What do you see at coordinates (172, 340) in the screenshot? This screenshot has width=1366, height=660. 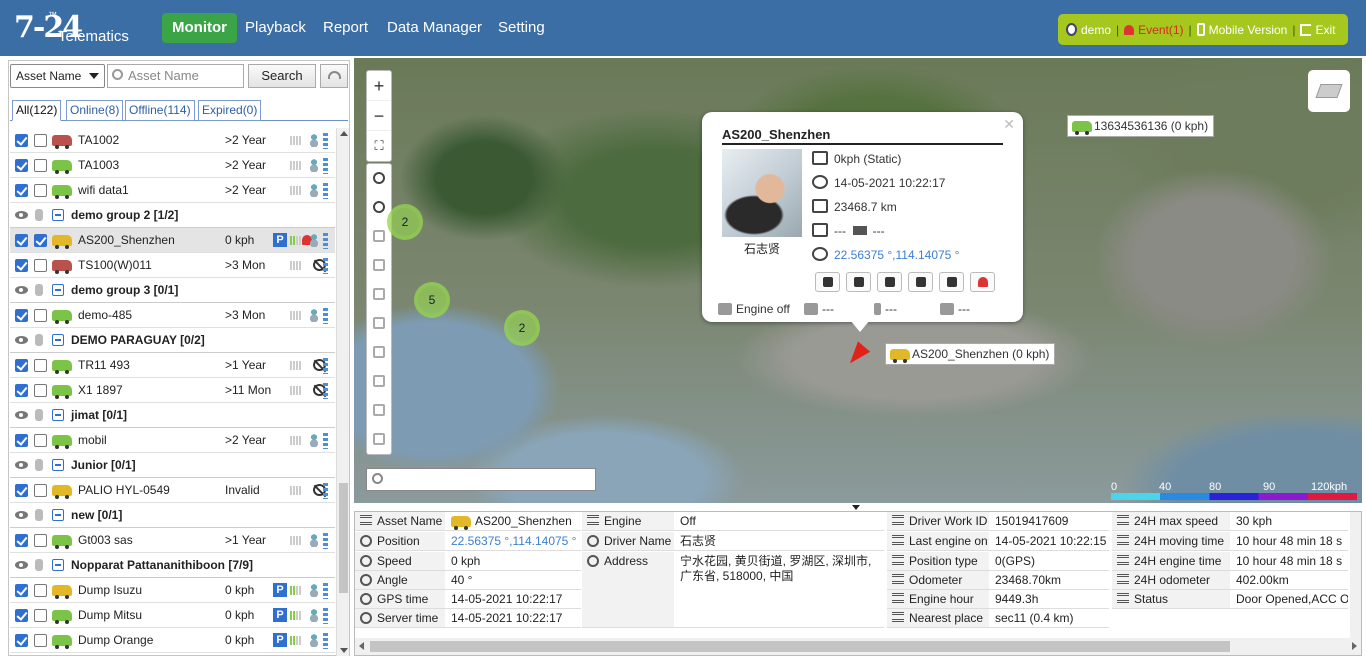 I see `group-row: DEMO PARAGUAY [0/2]` at bounding box center [172, 340].